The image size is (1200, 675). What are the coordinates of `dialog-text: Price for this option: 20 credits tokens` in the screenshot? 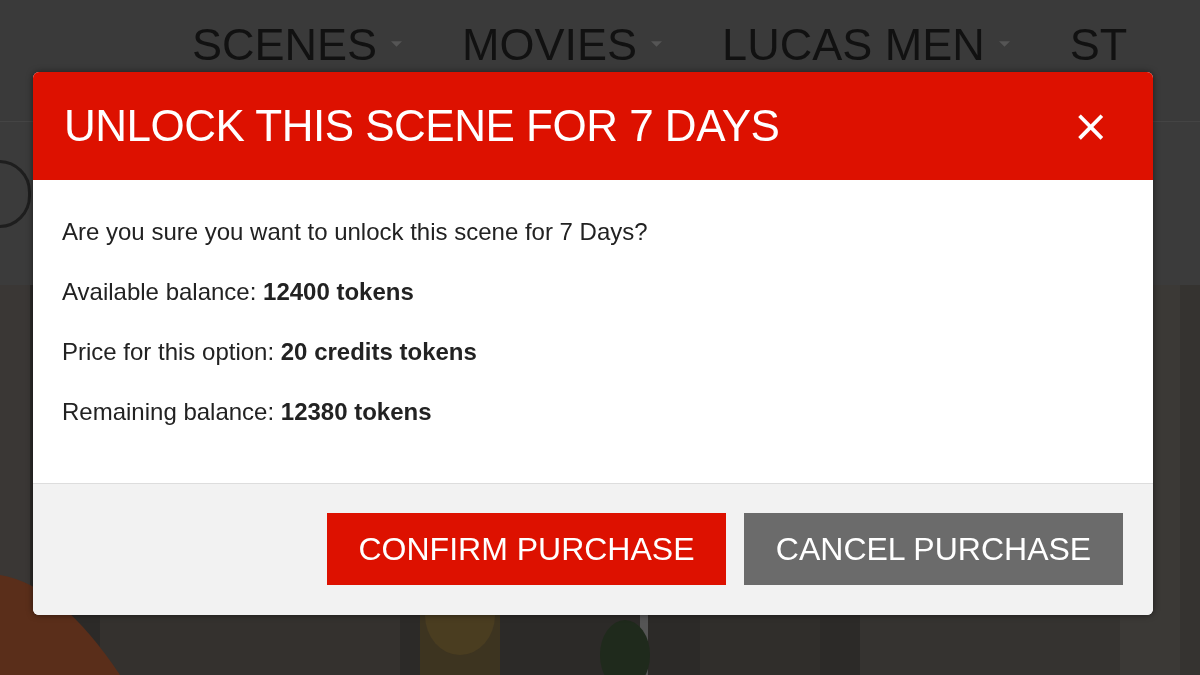 It's located at (270, 351).